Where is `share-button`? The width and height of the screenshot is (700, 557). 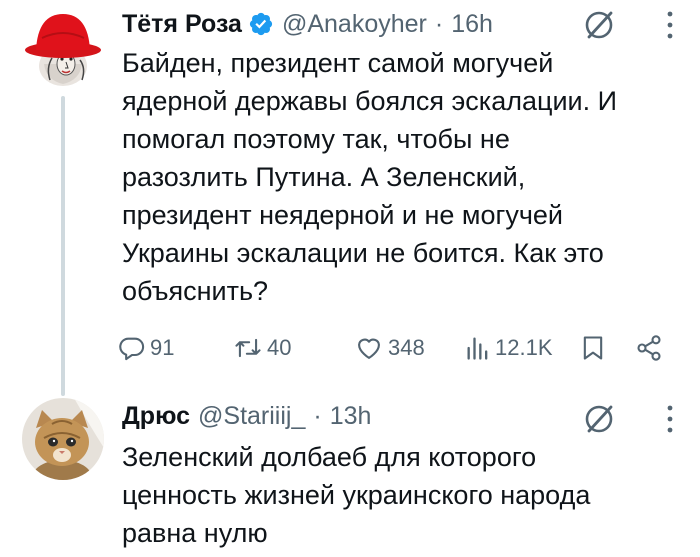 share-button is located at coordinates (649, 348).